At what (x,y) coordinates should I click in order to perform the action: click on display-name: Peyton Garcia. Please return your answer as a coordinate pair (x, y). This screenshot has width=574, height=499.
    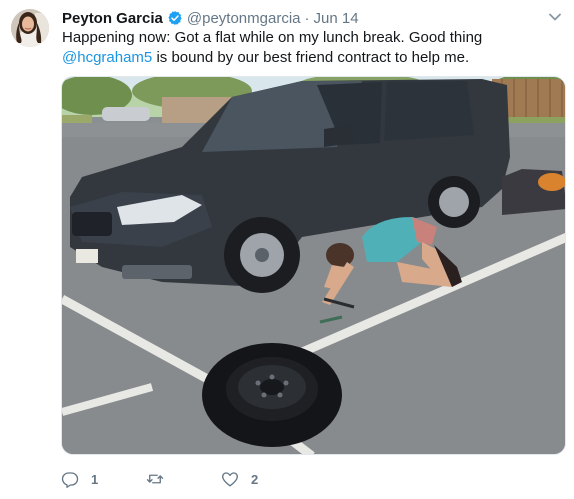
    Looking at the image, I should click on (112, 18).